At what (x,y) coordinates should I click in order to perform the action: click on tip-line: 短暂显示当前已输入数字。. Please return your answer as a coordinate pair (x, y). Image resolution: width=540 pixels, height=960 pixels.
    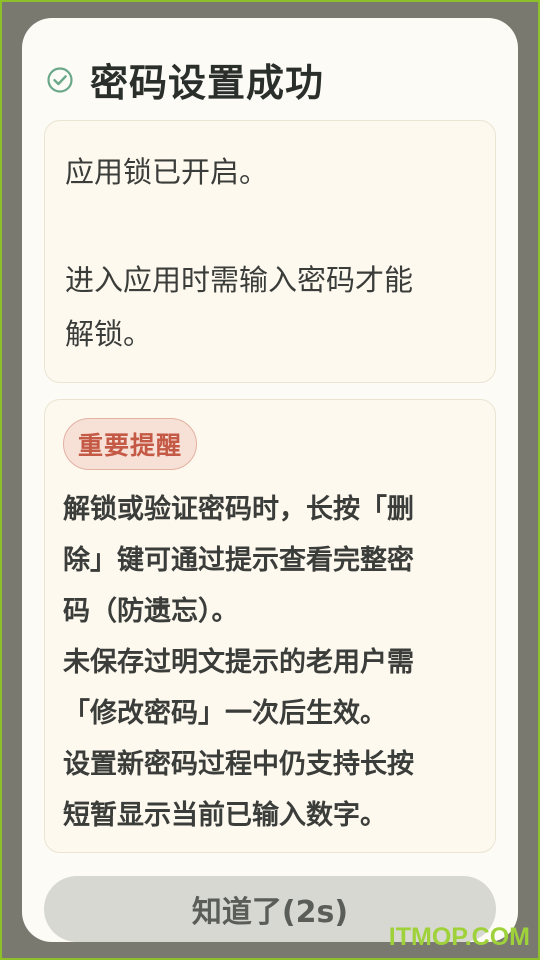
    Looking at the image, I should click on (225, 815).